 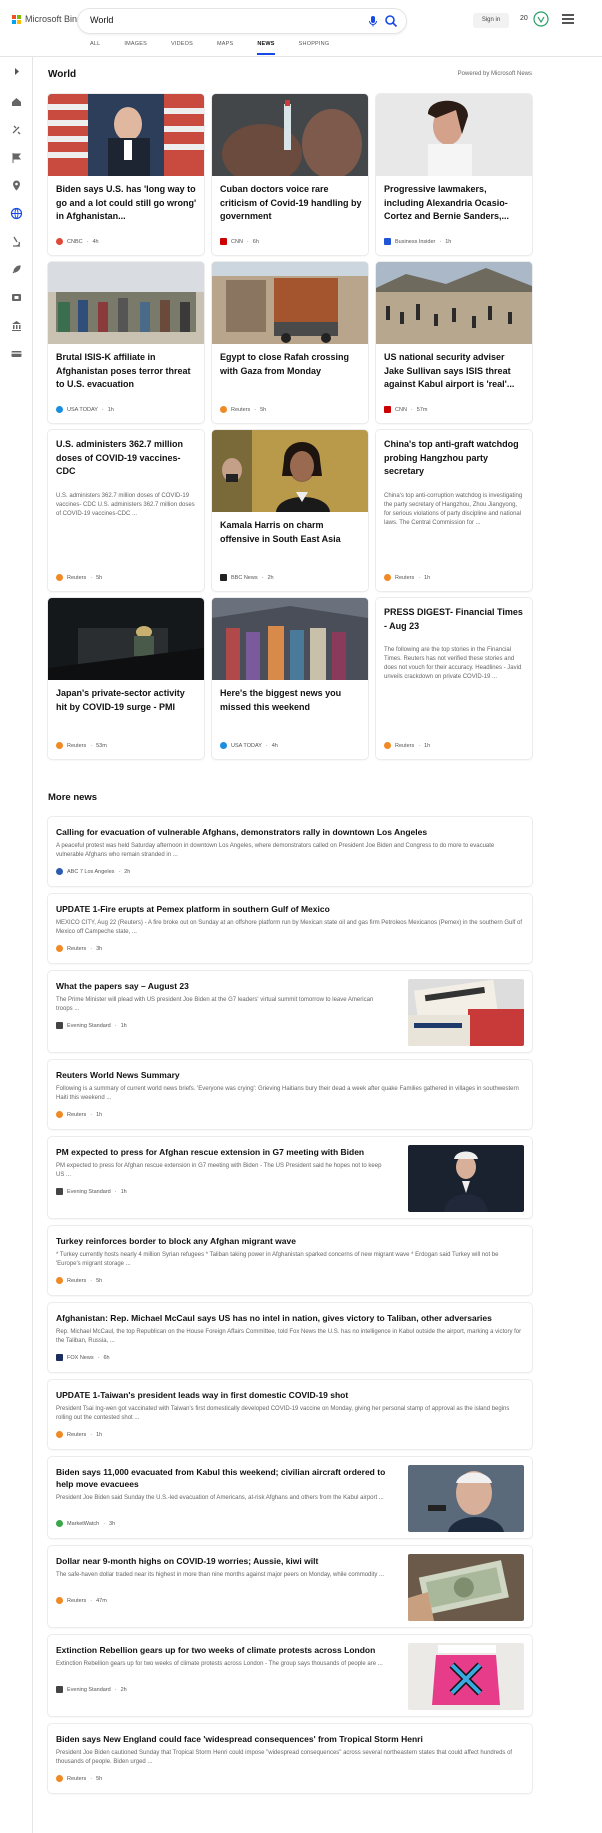 I want to click on scope-news: NEWS, so click(x=266, y=48).